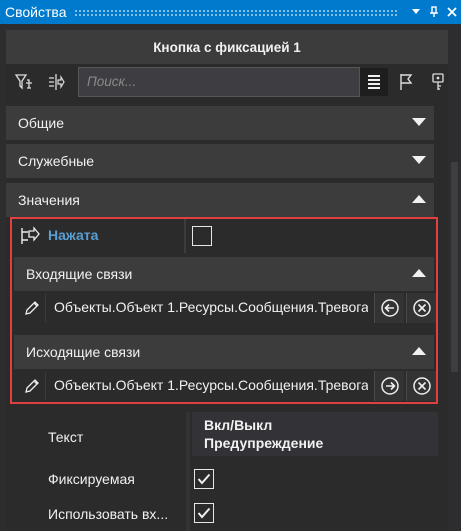 The width and height of the screenshot is (461, 531). I want to click on fixable-checkbox, so click(204, 479).